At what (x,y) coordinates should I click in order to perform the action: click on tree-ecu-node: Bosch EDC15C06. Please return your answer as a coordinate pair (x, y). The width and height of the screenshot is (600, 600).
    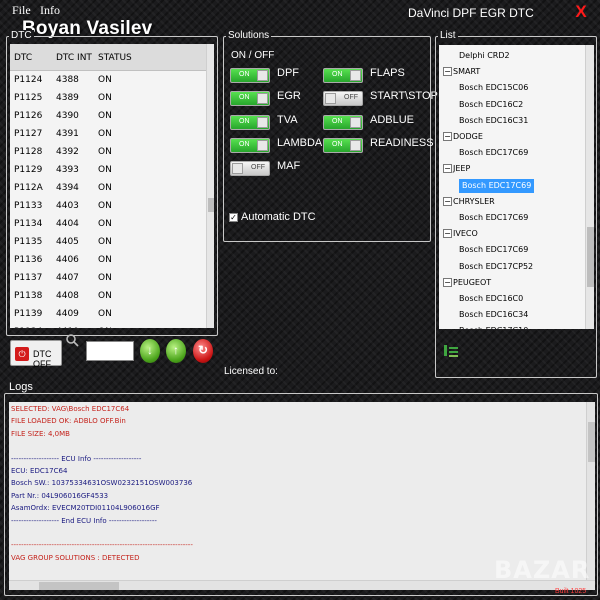
    Looking at the image, I should click on (493, 88).